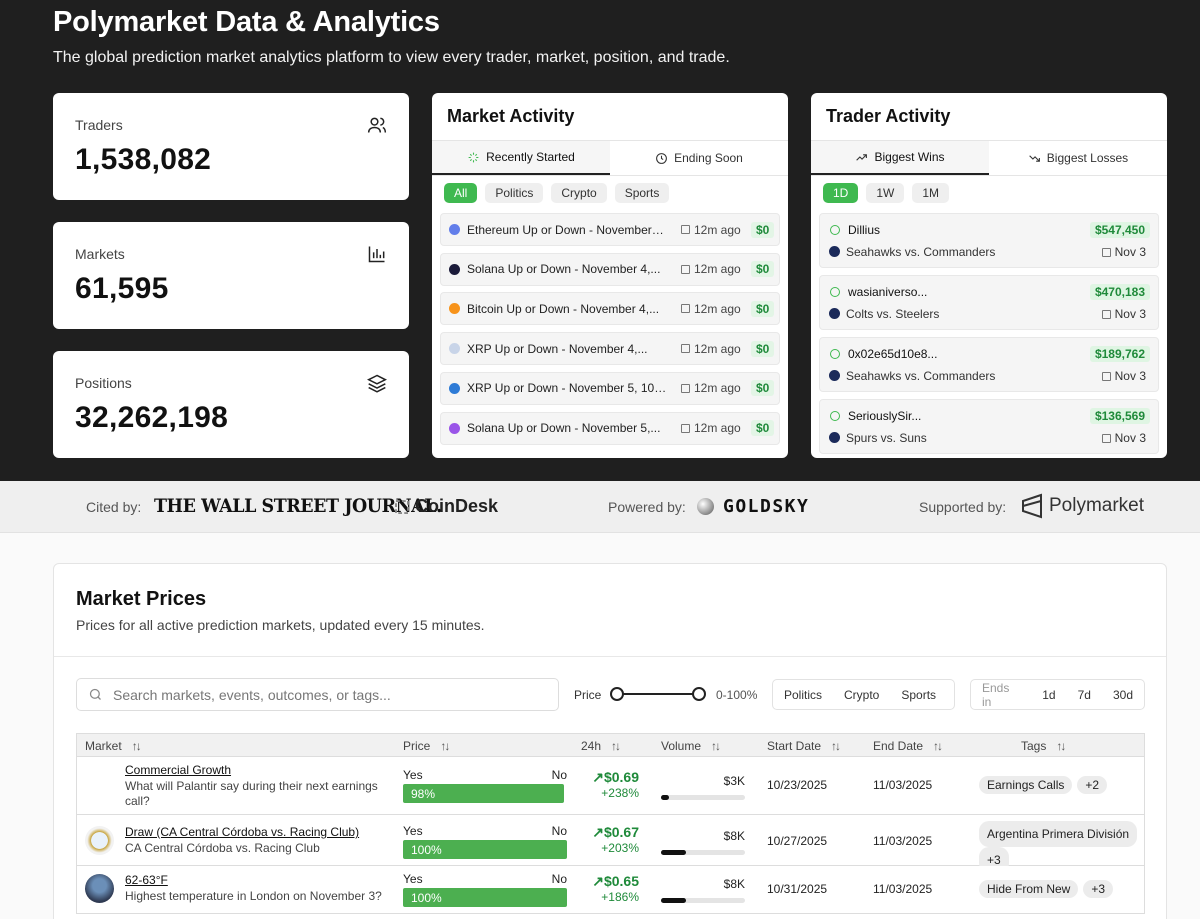 The height and width of the screenshot is (919, 1200). What do you see at coordinates (647, 507) in the screenshot?
I see `powered-by-label: Powered by:` at bounding box center [647, 507].